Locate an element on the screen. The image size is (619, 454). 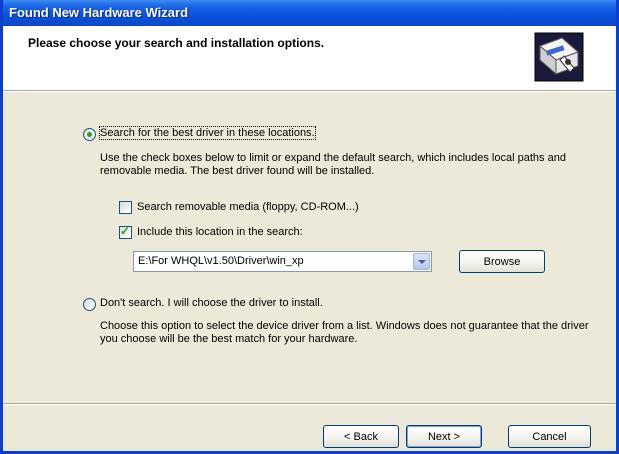
chevron-down-icon is located at coordinates (422, 262).